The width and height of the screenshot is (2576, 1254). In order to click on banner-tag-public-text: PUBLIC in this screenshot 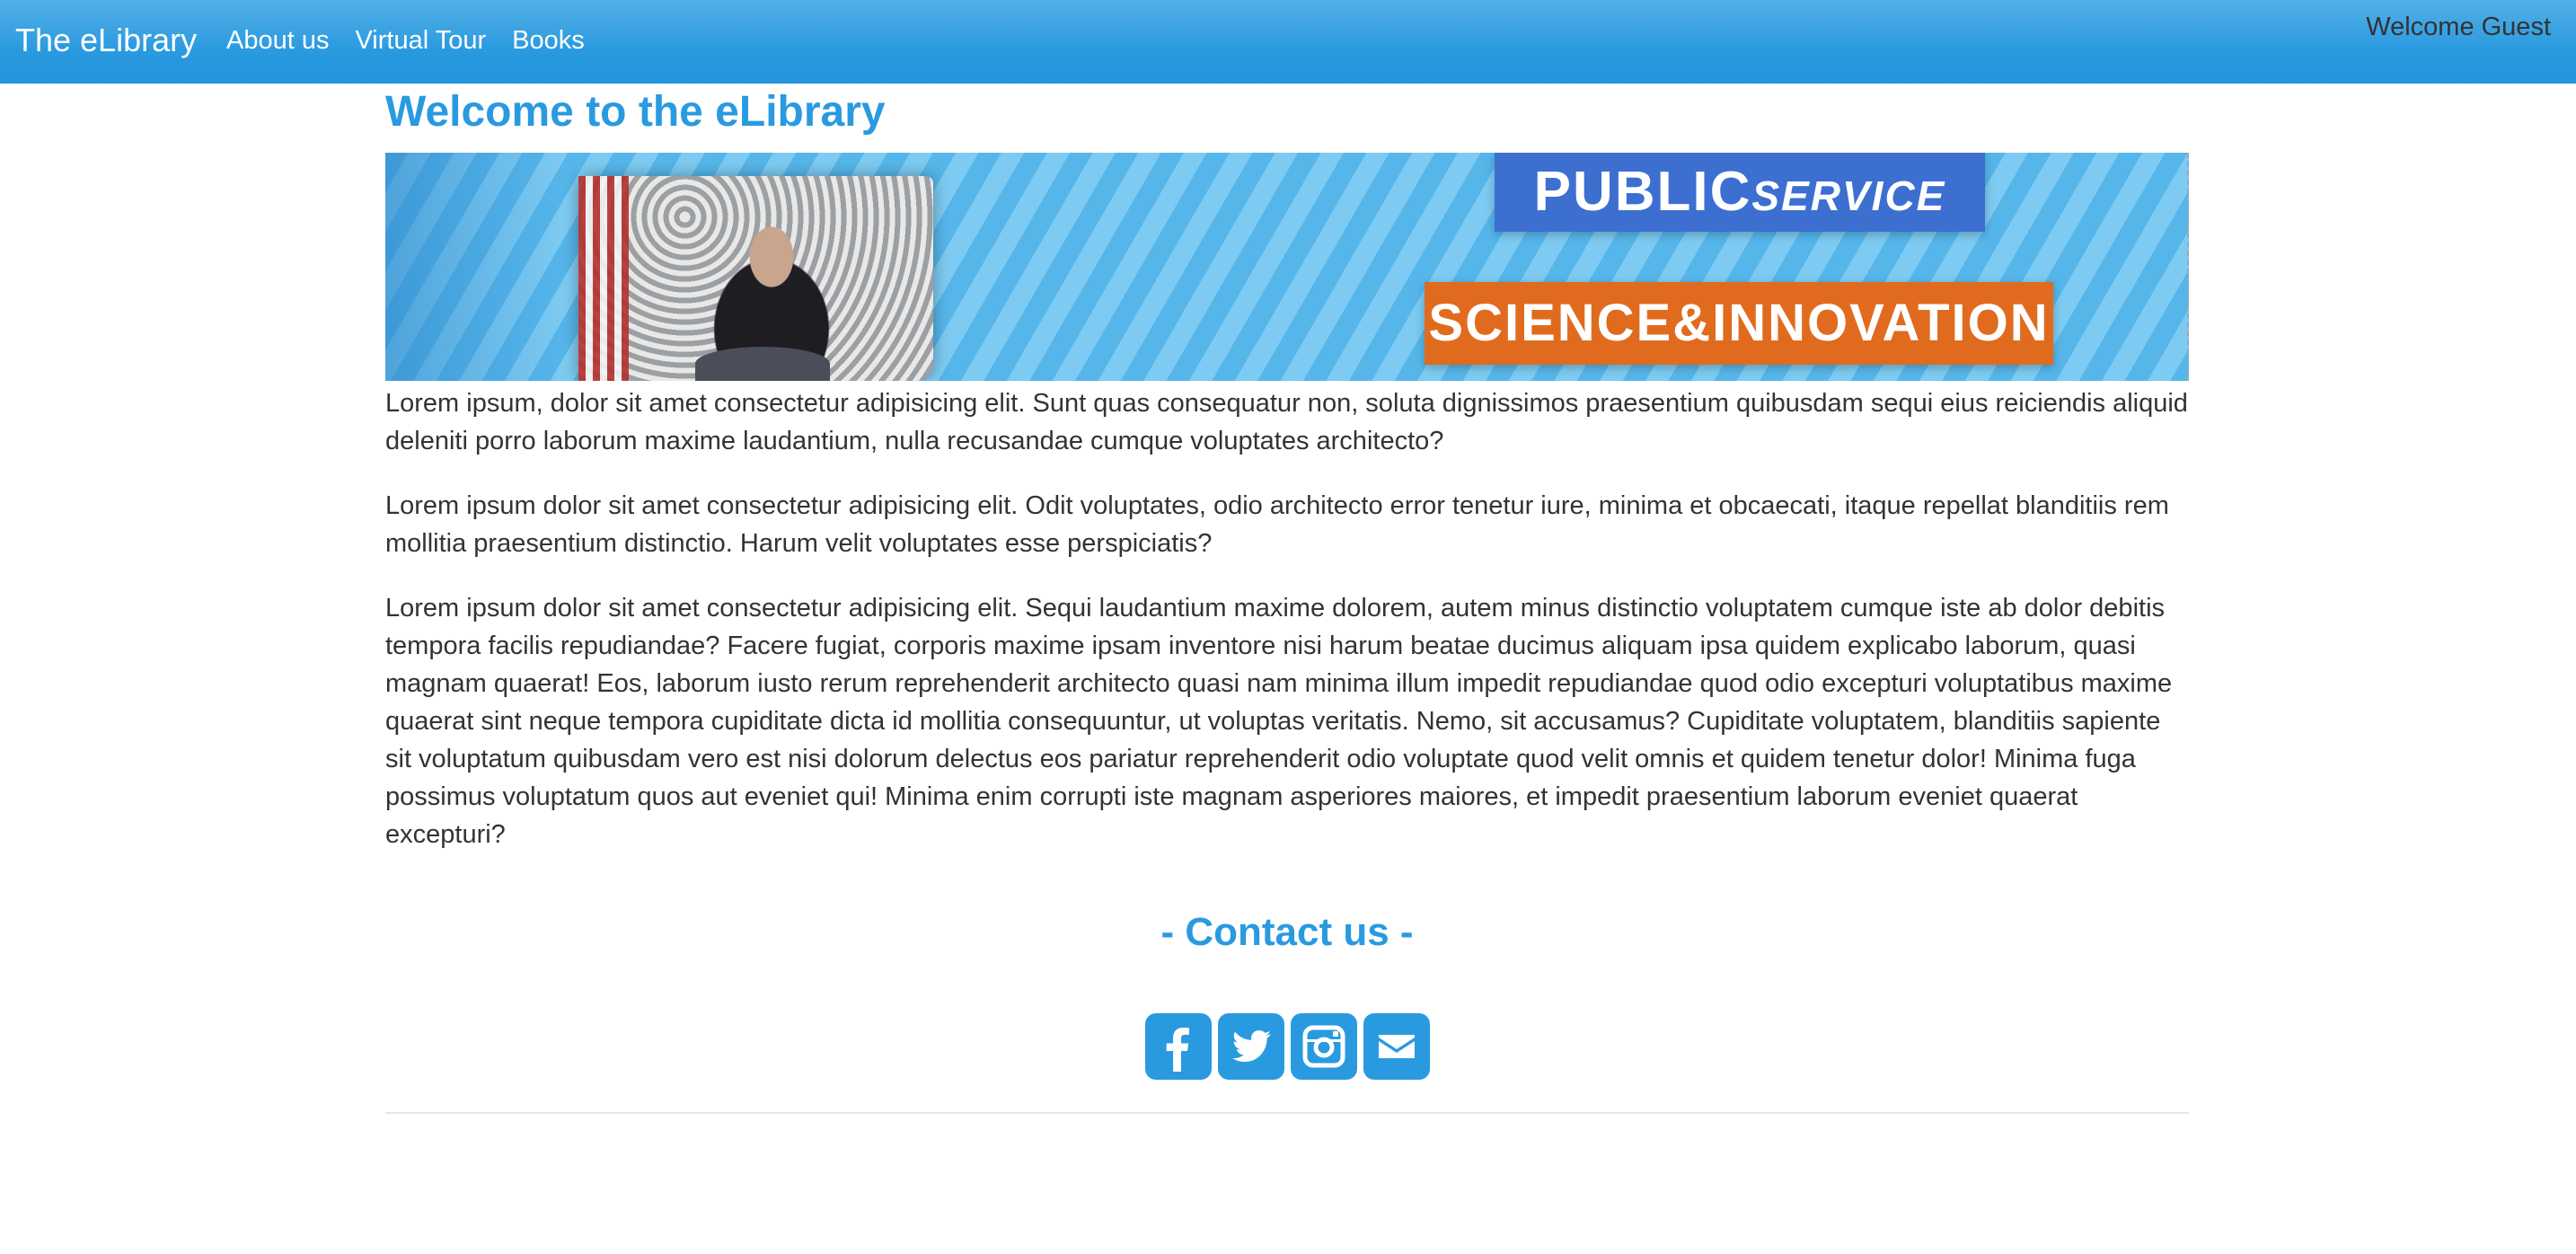, I will do `click(1642, 192)`.